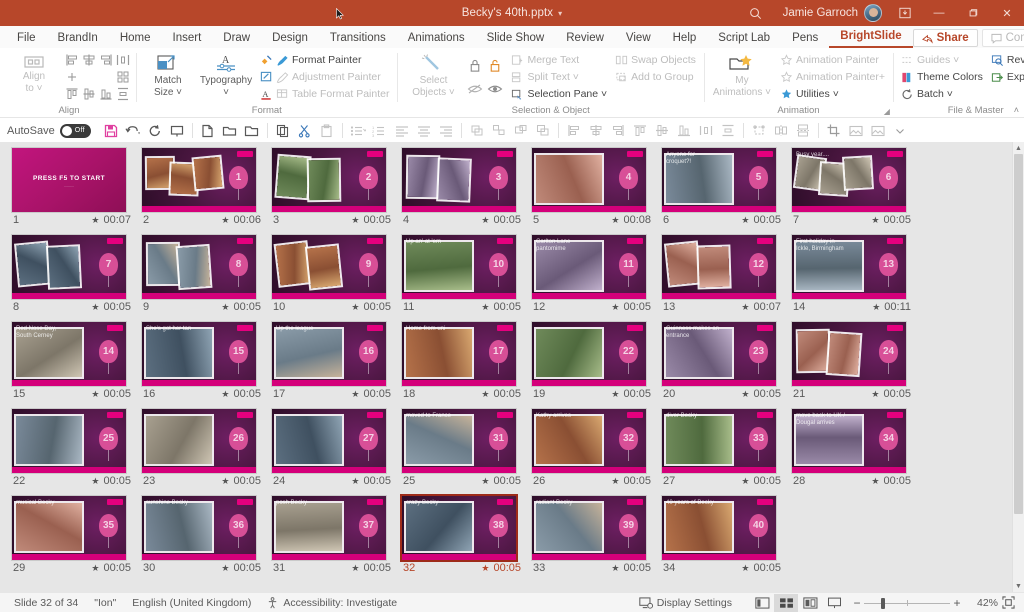  Describe the element at coordinates (832, 77) in the screenshot. I see `animation-painter-plus-button: Animation Painter+` at that location.